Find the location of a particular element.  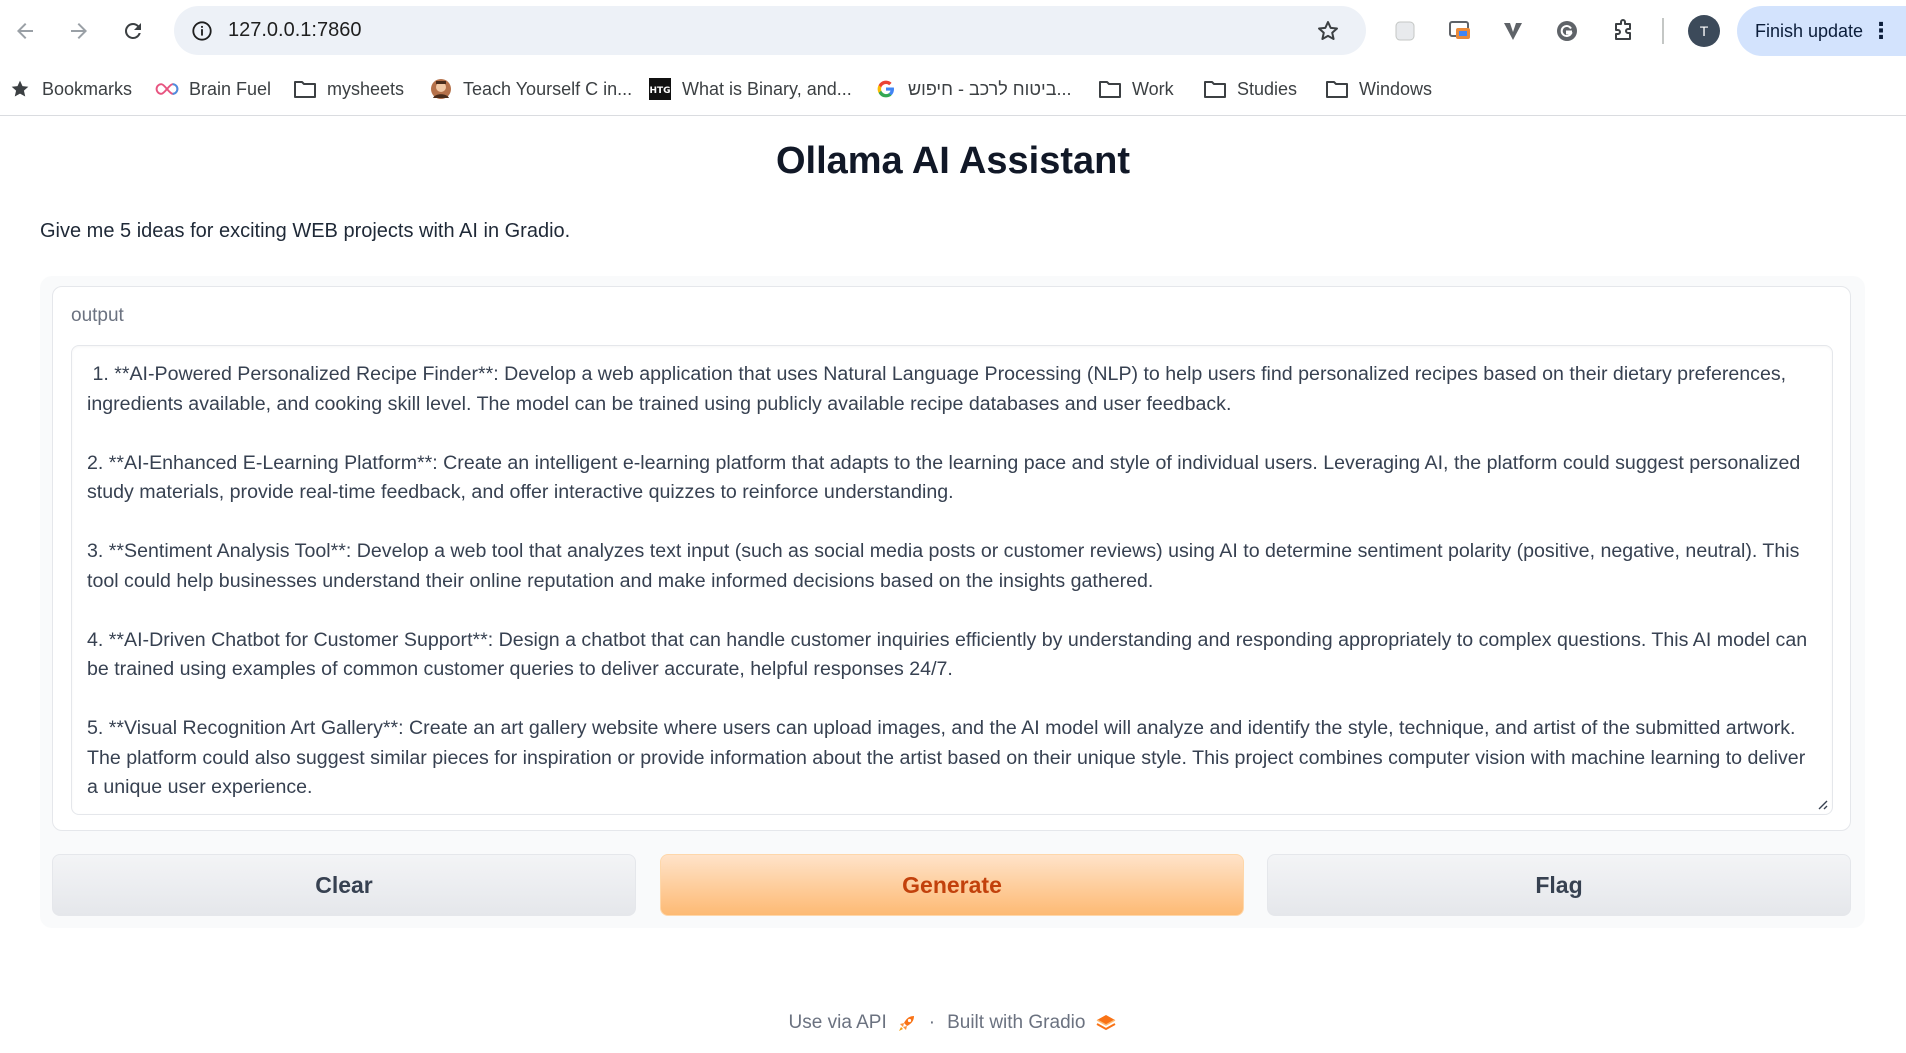

extension-blank-icon is located at coordinates (1405, 31).